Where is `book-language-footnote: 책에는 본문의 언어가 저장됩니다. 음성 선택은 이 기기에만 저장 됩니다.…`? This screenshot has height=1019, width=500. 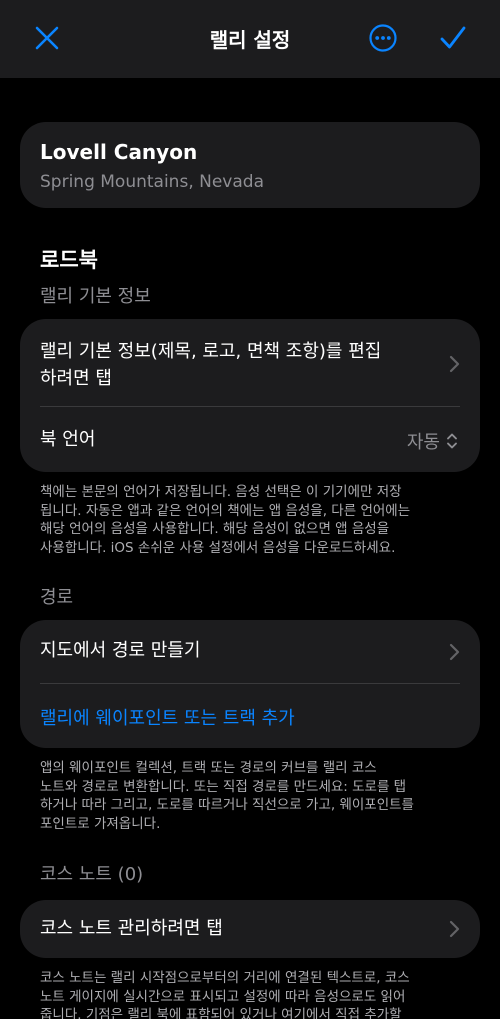
book-language-footnote: 책에는 본문의 언어가 저장됩니다. 음성 선택은 이 기기에만 저장 됩니다.… is located at coordinates (225, 520).